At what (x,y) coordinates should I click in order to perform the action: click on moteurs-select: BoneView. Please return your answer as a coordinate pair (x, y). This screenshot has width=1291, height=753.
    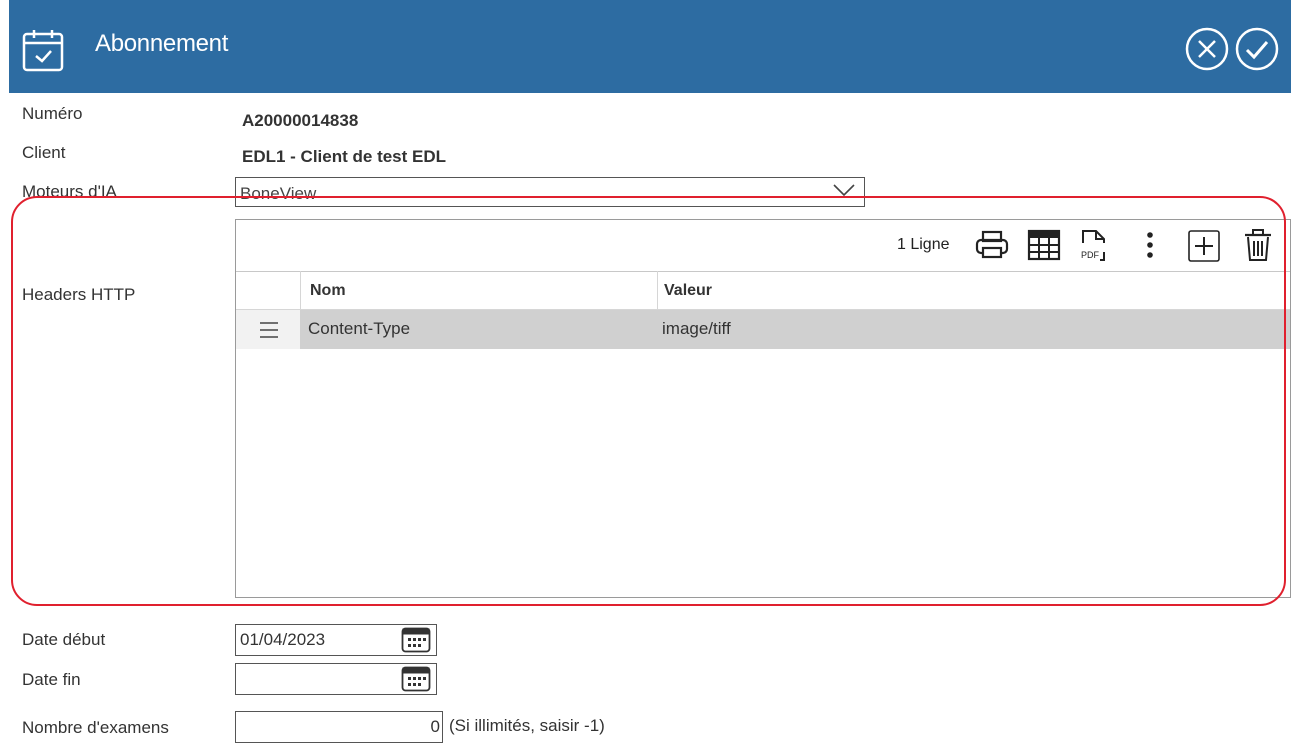
    Looking at the image, I should click on (550, 192).